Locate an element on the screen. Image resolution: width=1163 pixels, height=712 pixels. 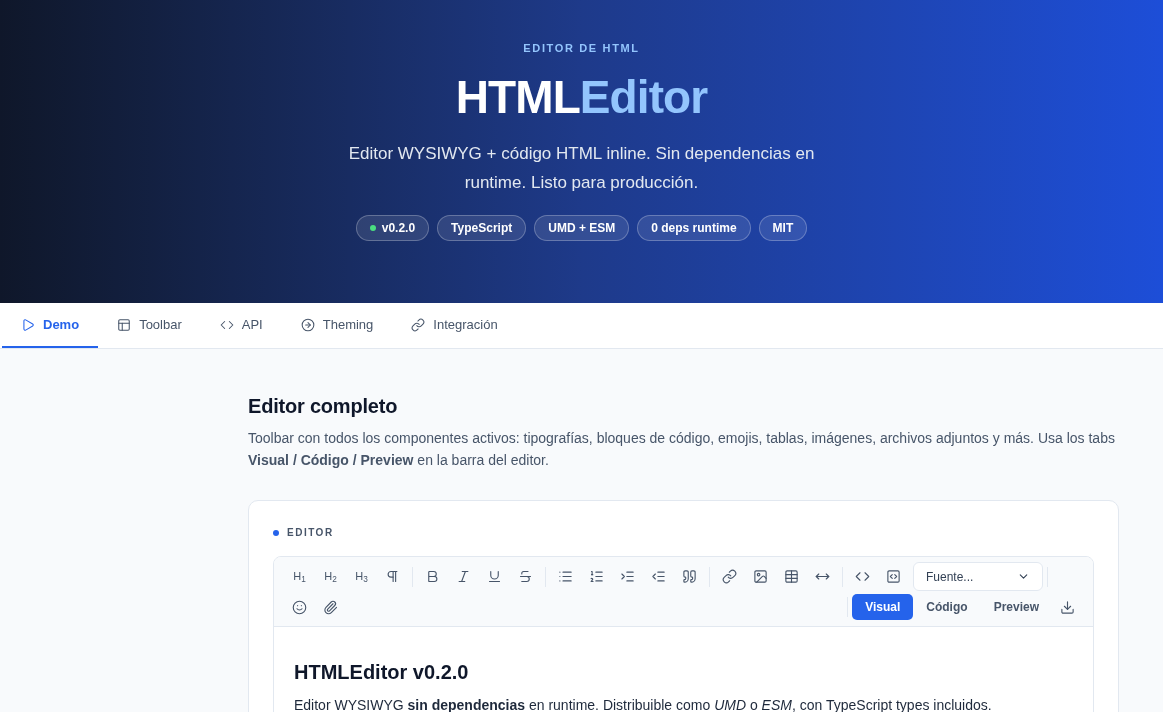
image-icon is located at coordinates (760, 576).